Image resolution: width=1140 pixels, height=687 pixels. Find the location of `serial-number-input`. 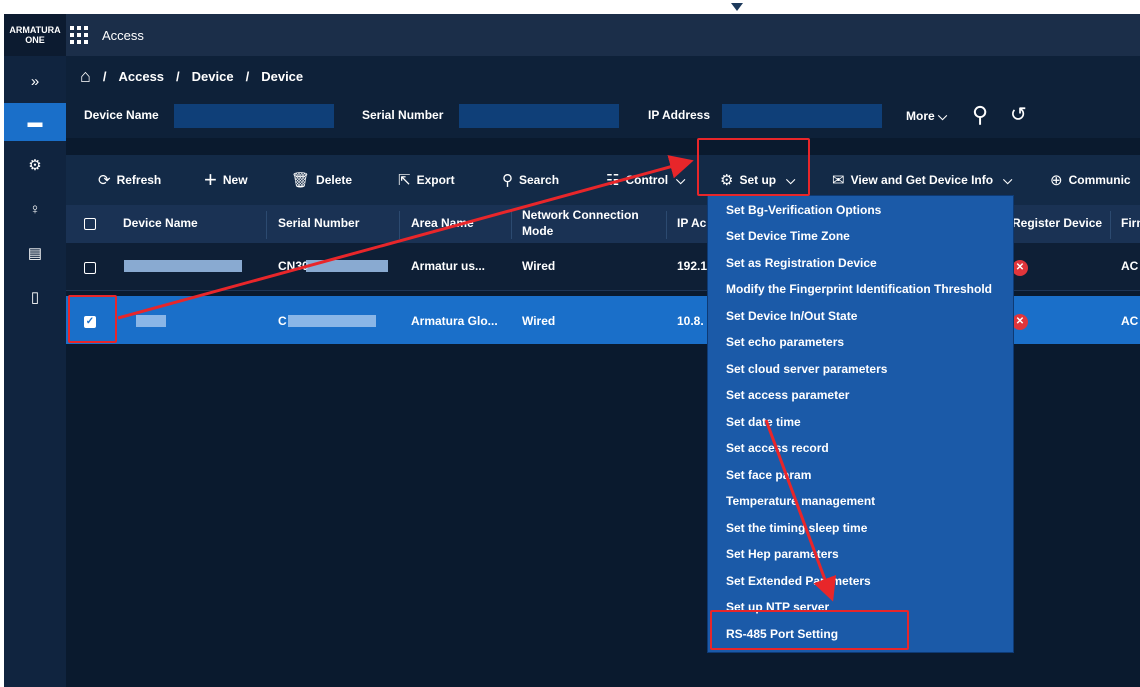

serial-number-input is located at coordinates (539, 116).